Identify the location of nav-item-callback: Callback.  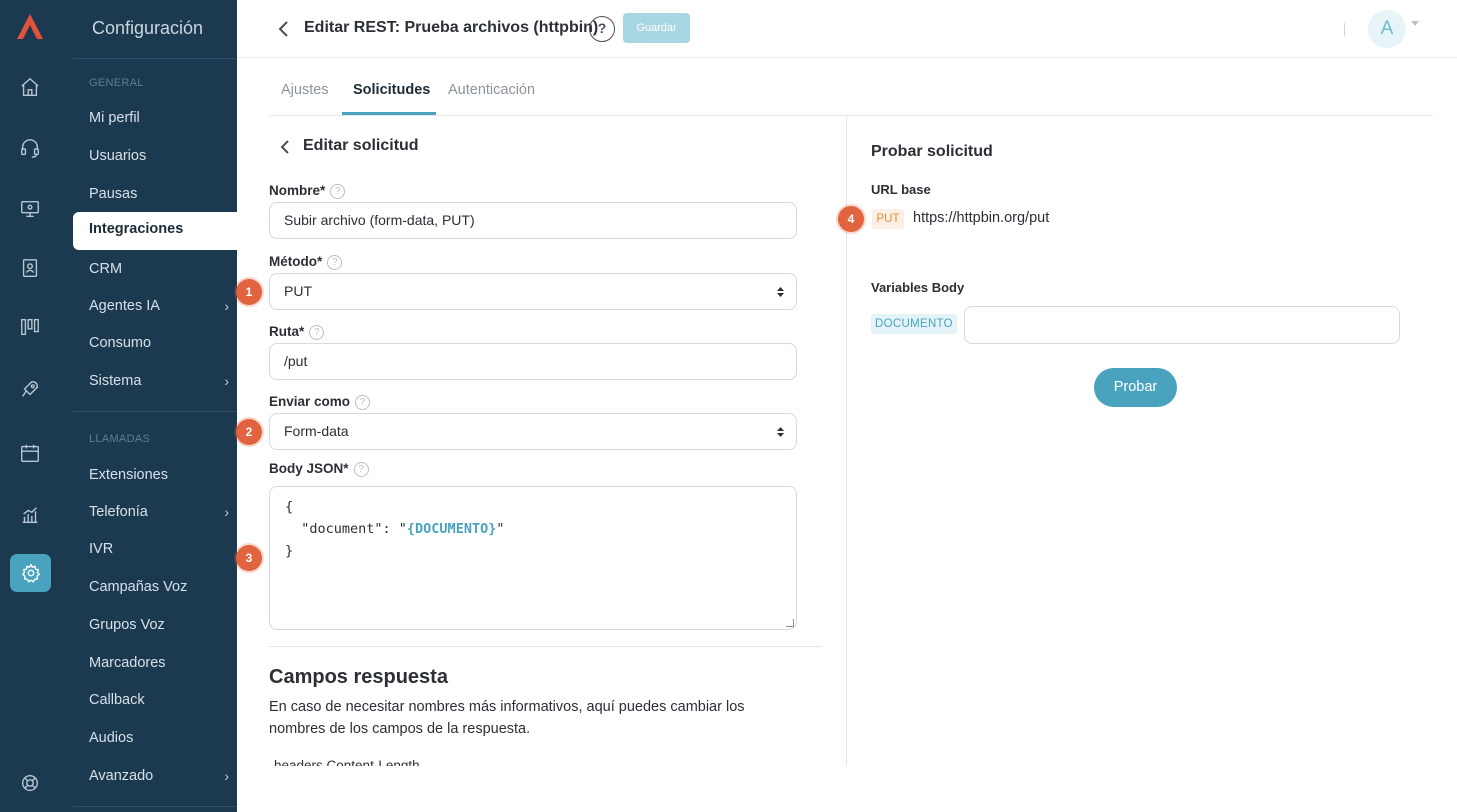
(159, 700).